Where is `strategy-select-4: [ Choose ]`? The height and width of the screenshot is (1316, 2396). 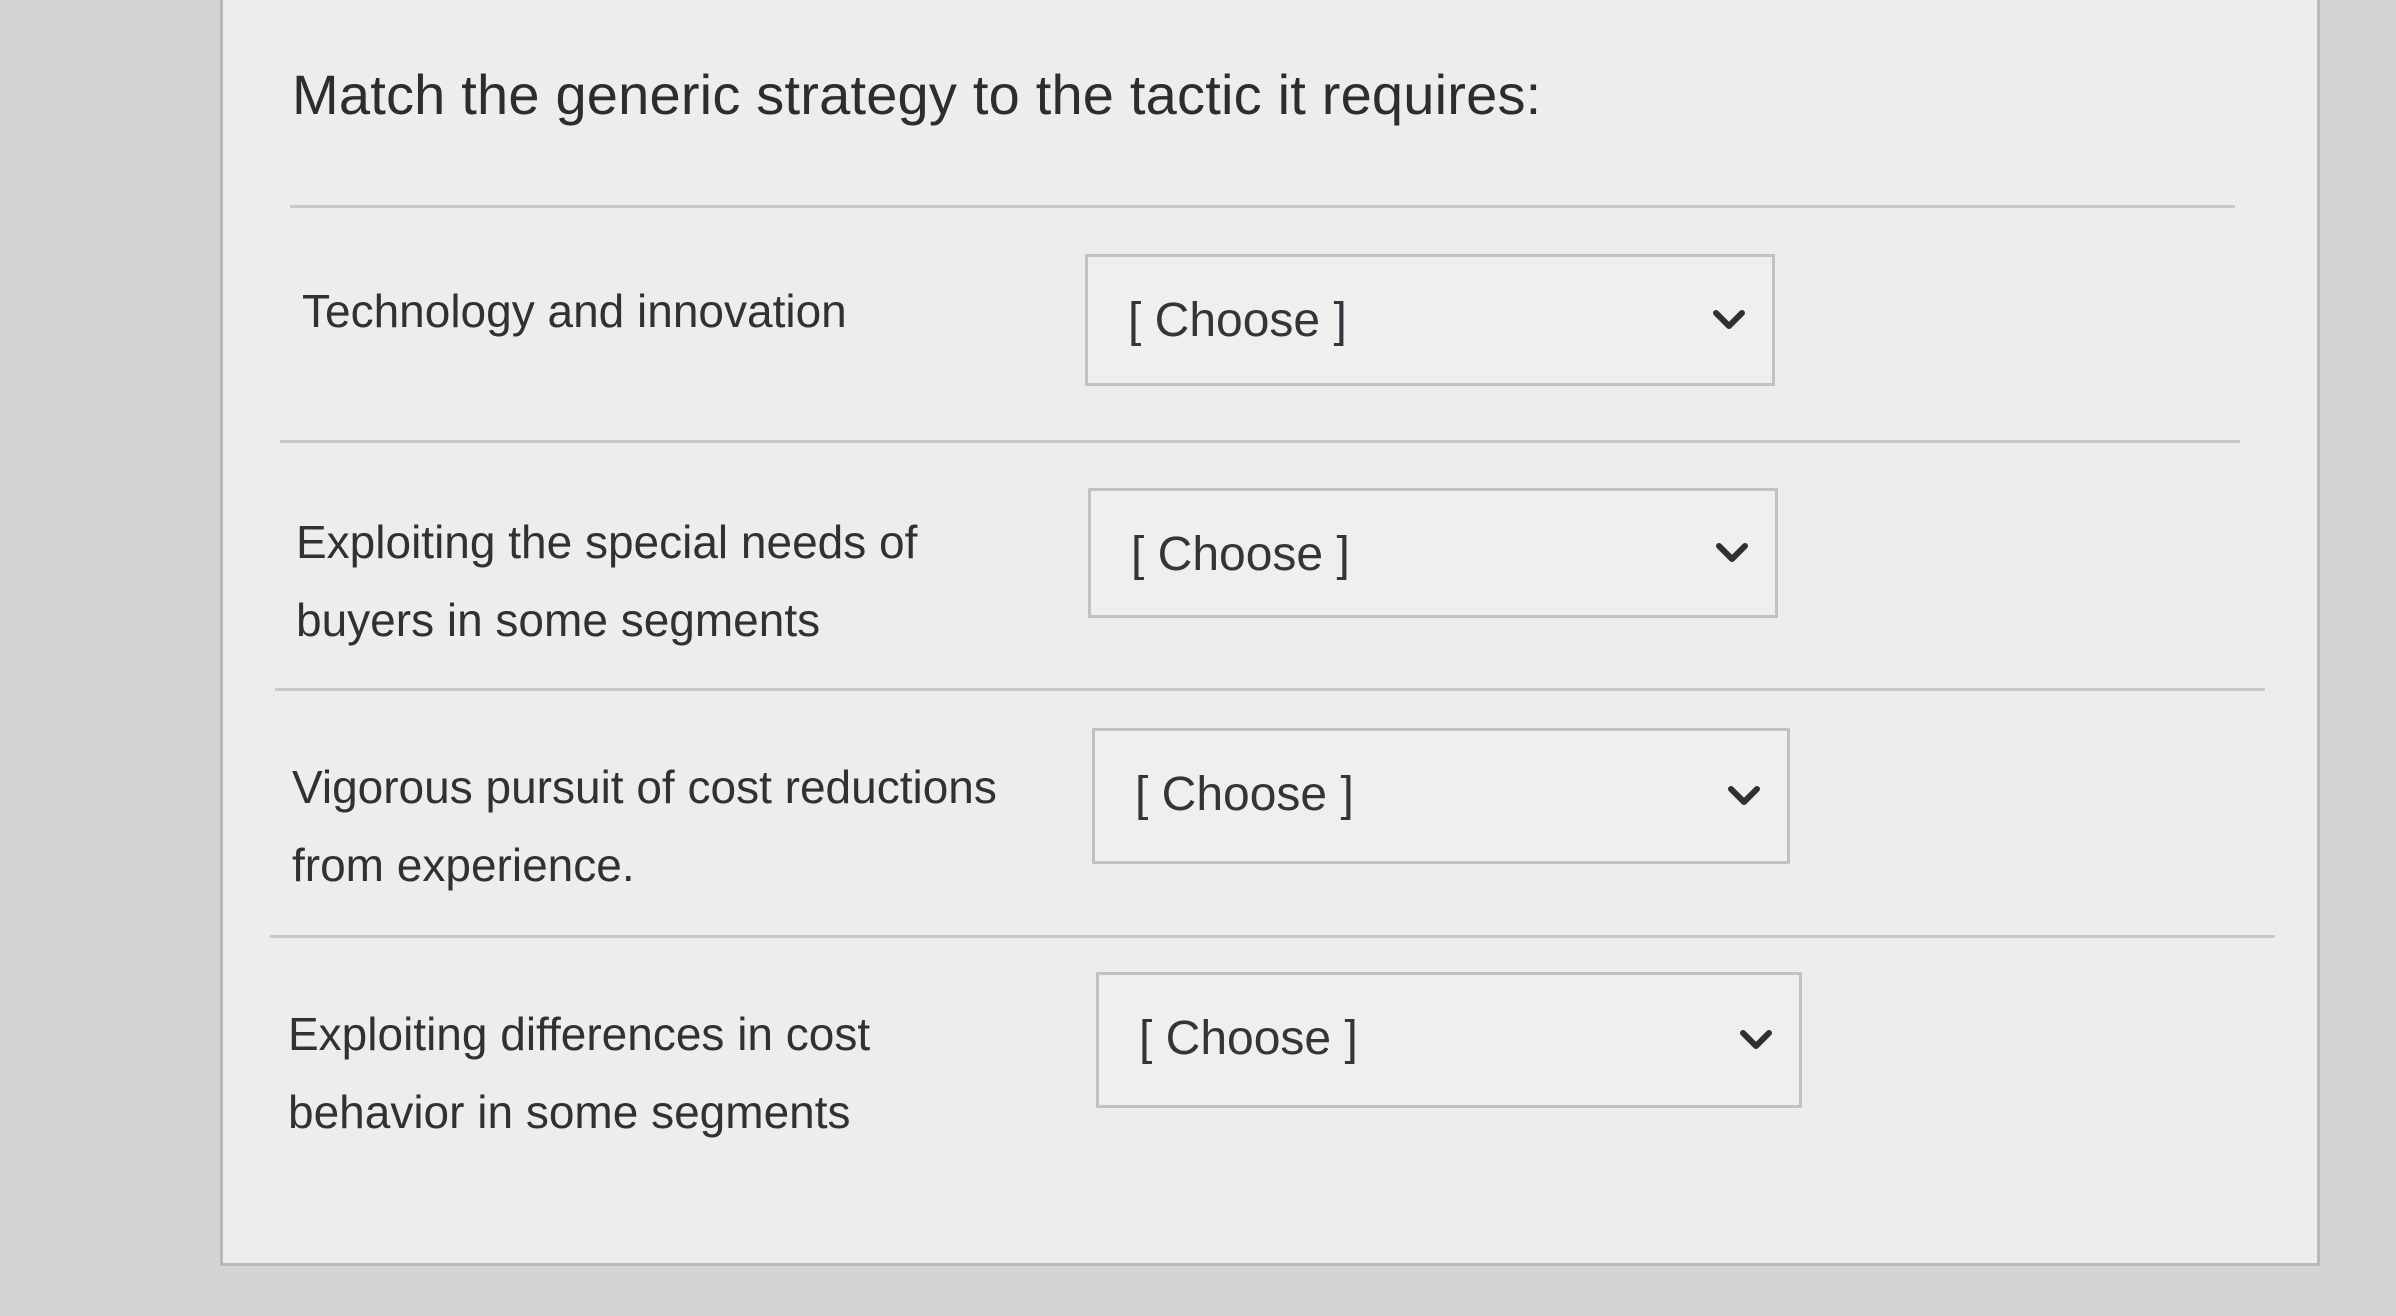
strategy-select-4: [ Choose ] is located at coordinates (1449, 1040).